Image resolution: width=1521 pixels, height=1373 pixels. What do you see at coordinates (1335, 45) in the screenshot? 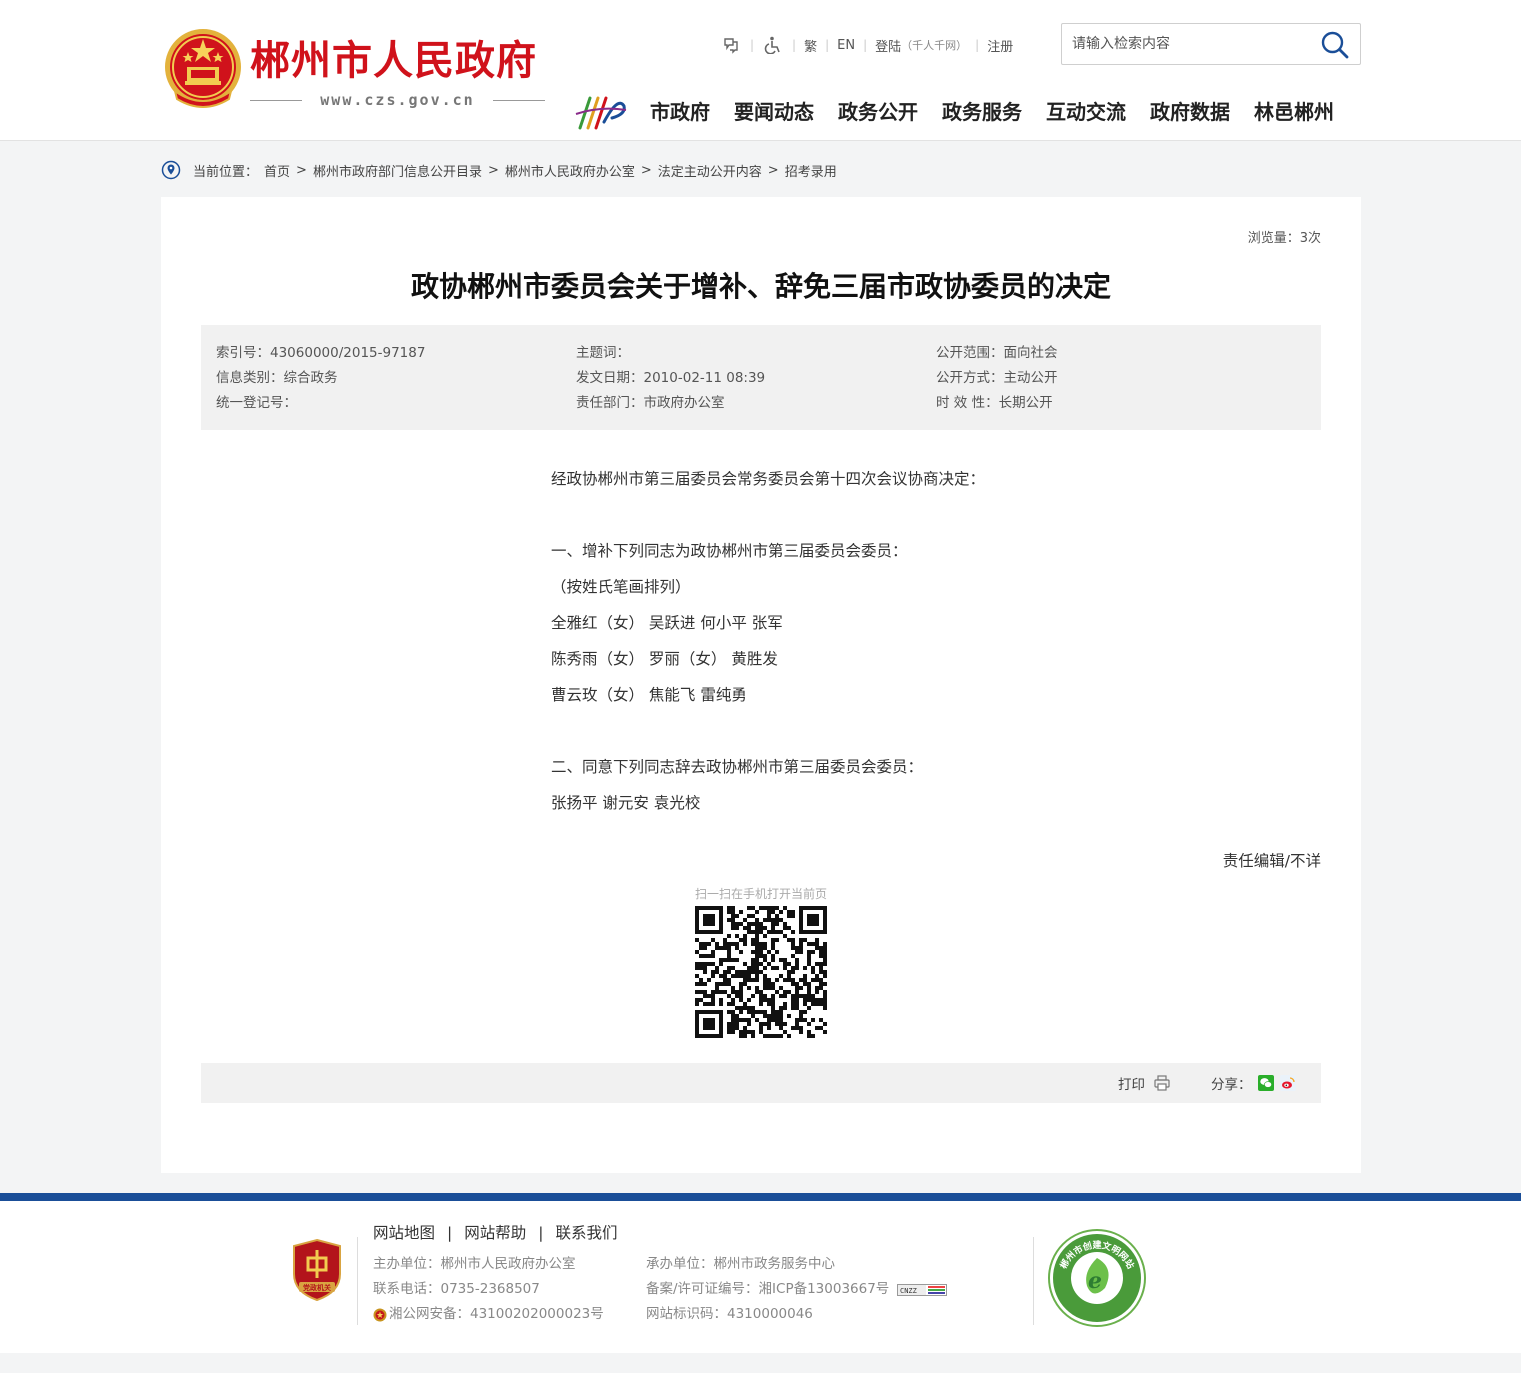
I see `search-icon` at bounding box center [1335, 45].